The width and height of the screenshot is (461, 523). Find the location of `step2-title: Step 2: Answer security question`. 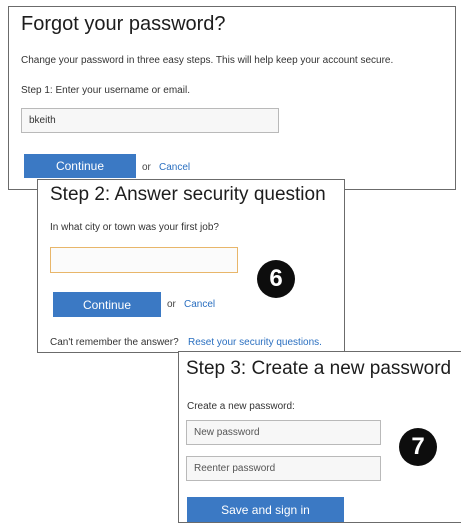

step2-title: Step 2: Answer security question is located at coordinates (188, 194).